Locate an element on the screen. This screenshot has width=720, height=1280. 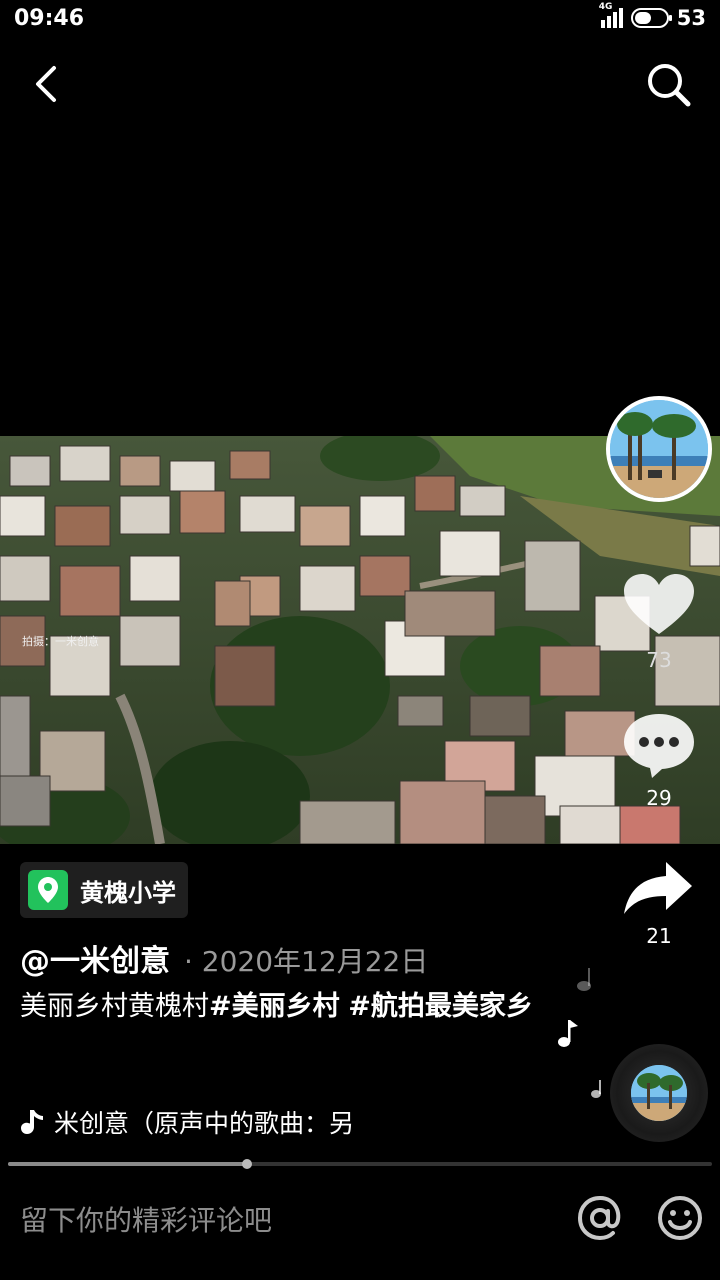
search-button is located at coordinates (669, 85).